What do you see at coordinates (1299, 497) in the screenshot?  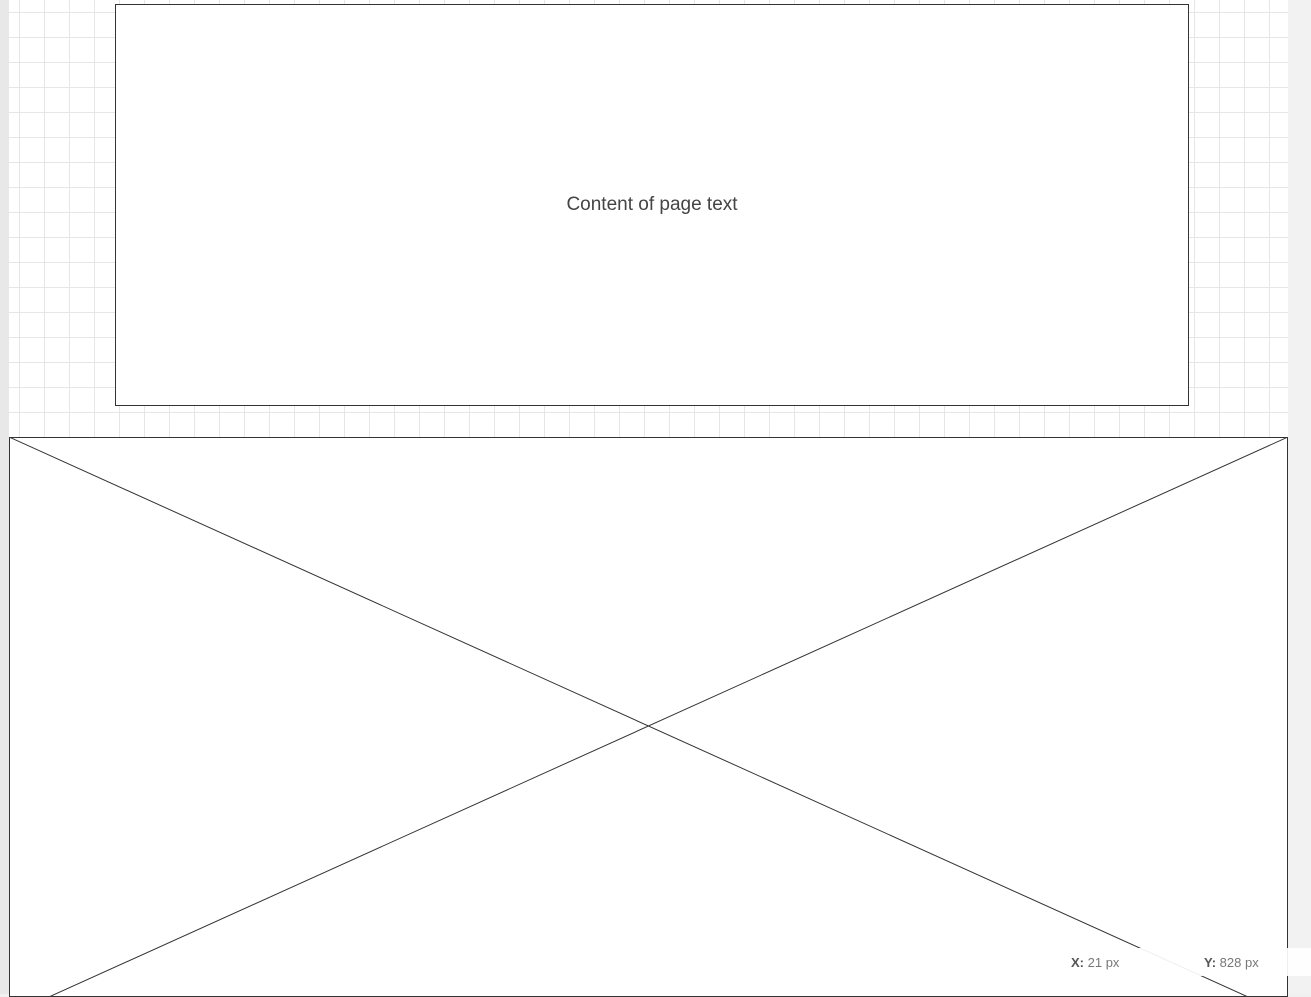 I see `canvas-right-margin` at bounding box center [1299, 497].